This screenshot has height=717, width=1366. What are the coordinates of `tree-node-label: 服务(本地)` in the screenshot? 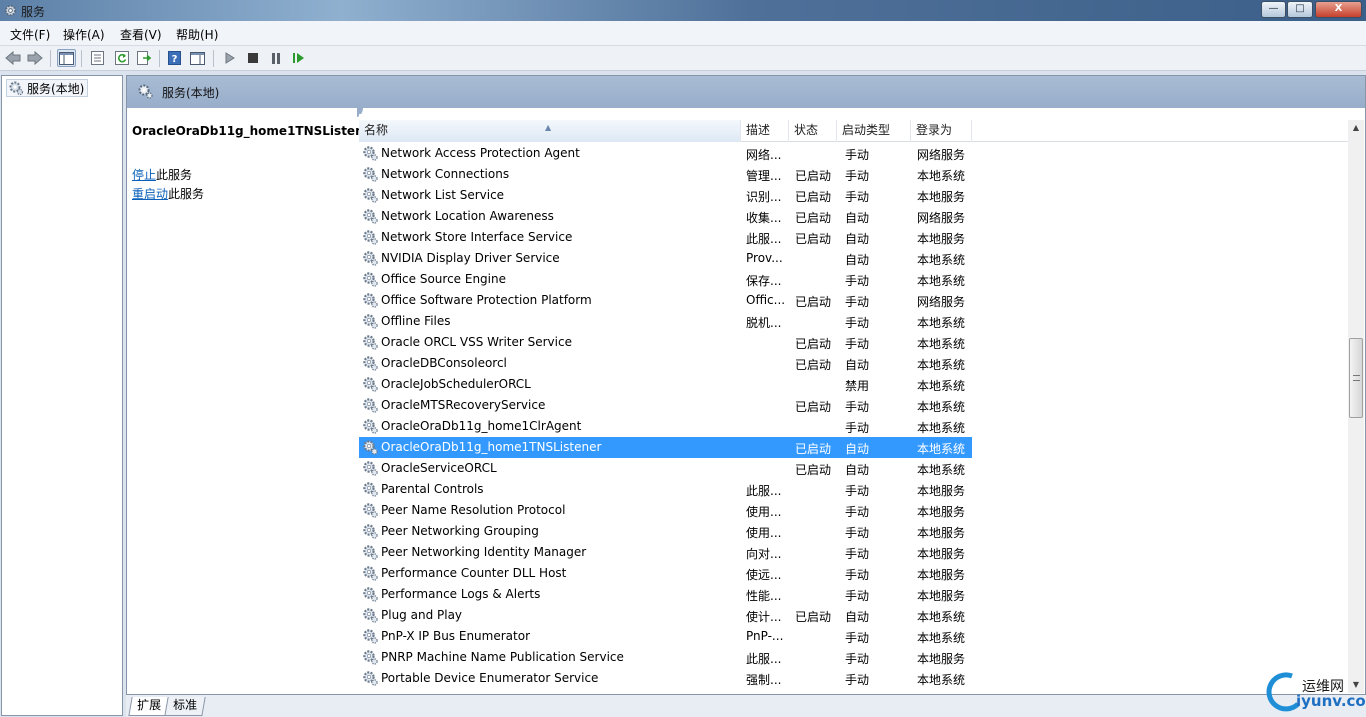 It's located at (56, 88).